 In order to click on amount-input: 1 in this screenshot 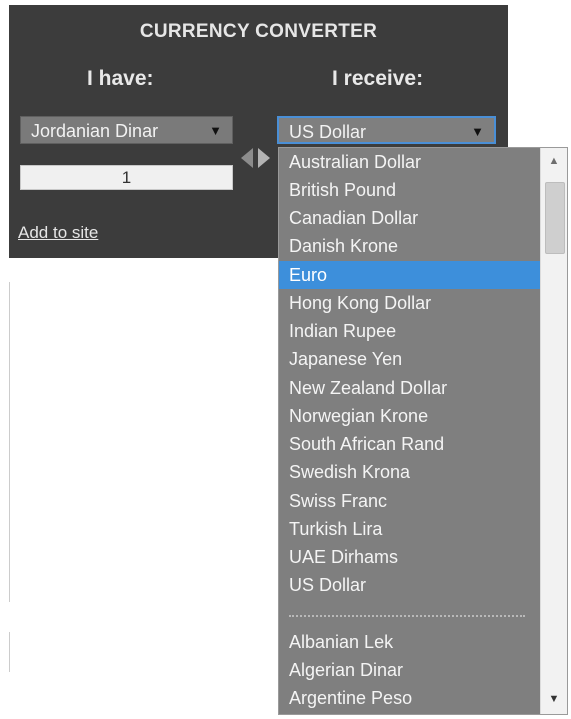, I will do `click(126, 177)`.